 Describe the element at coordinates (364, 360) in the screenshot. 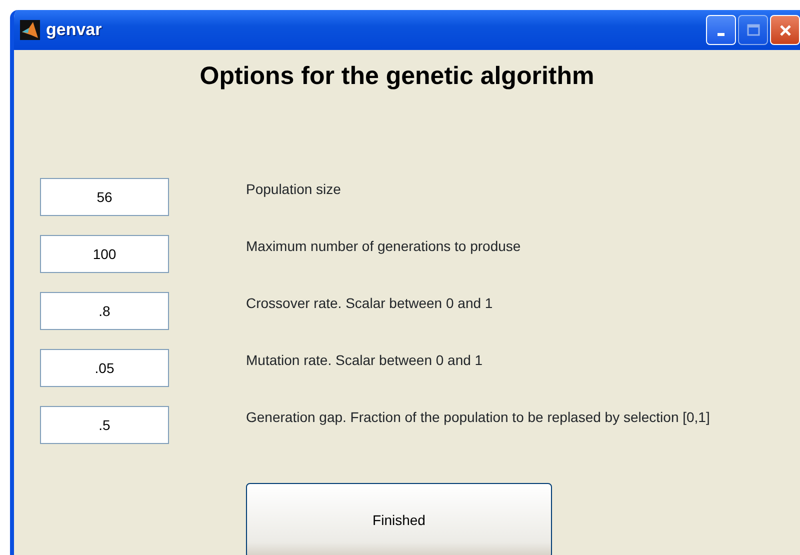

I see `field-label: Mutation rate. Scalar between 0 and 1` at that location.